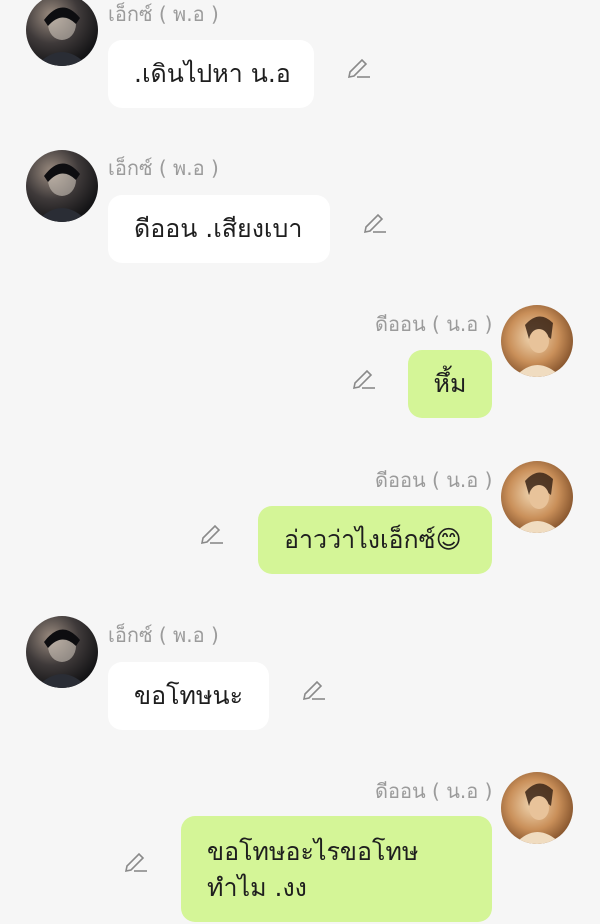  I want to click on message-bubble: หึ้ม, so click(450, 384).